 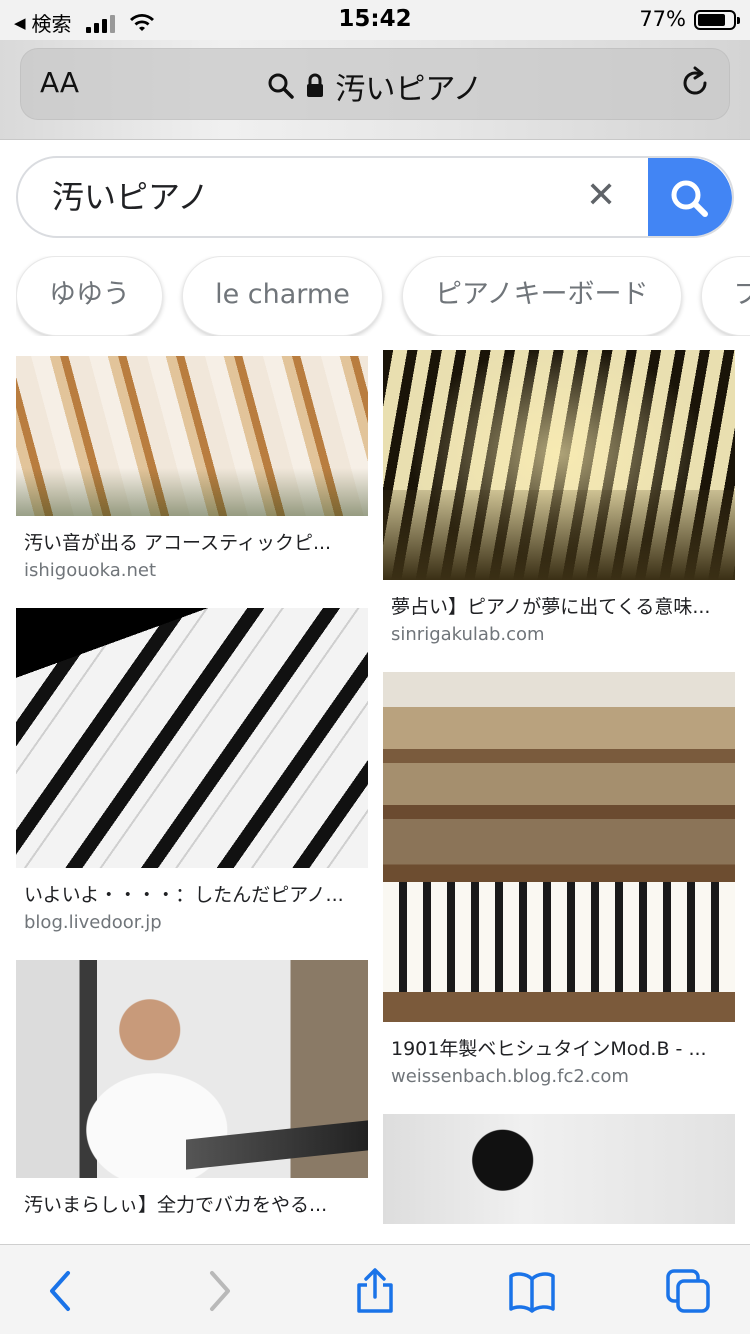 What do you see at coordinates (302, 195) in the screenshot?
I see `search-input` at bounding box center [302, 195].